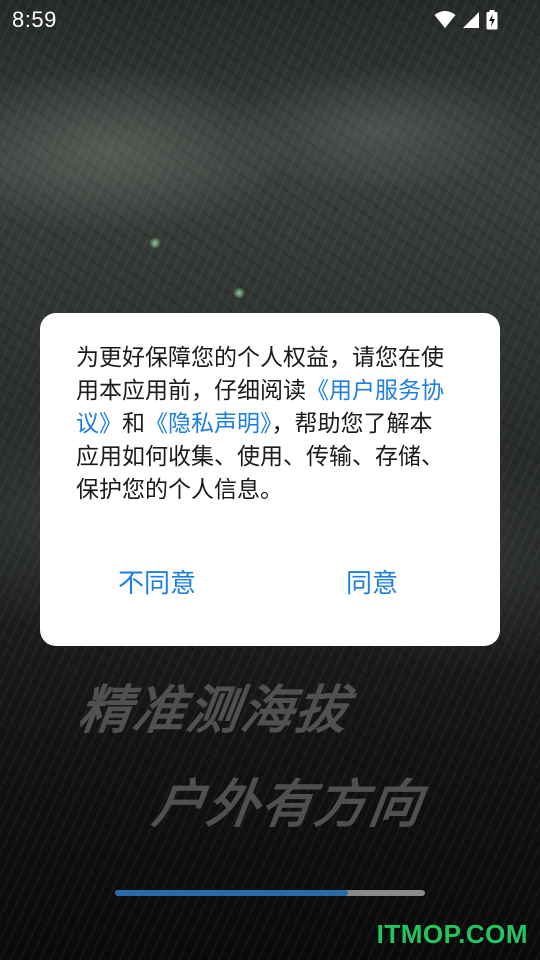 The width and height of the screenshot is (540, 960). Describe the element at coordinates (372, 581) in the screenshot. I see `agree-button: 同意` at that location.